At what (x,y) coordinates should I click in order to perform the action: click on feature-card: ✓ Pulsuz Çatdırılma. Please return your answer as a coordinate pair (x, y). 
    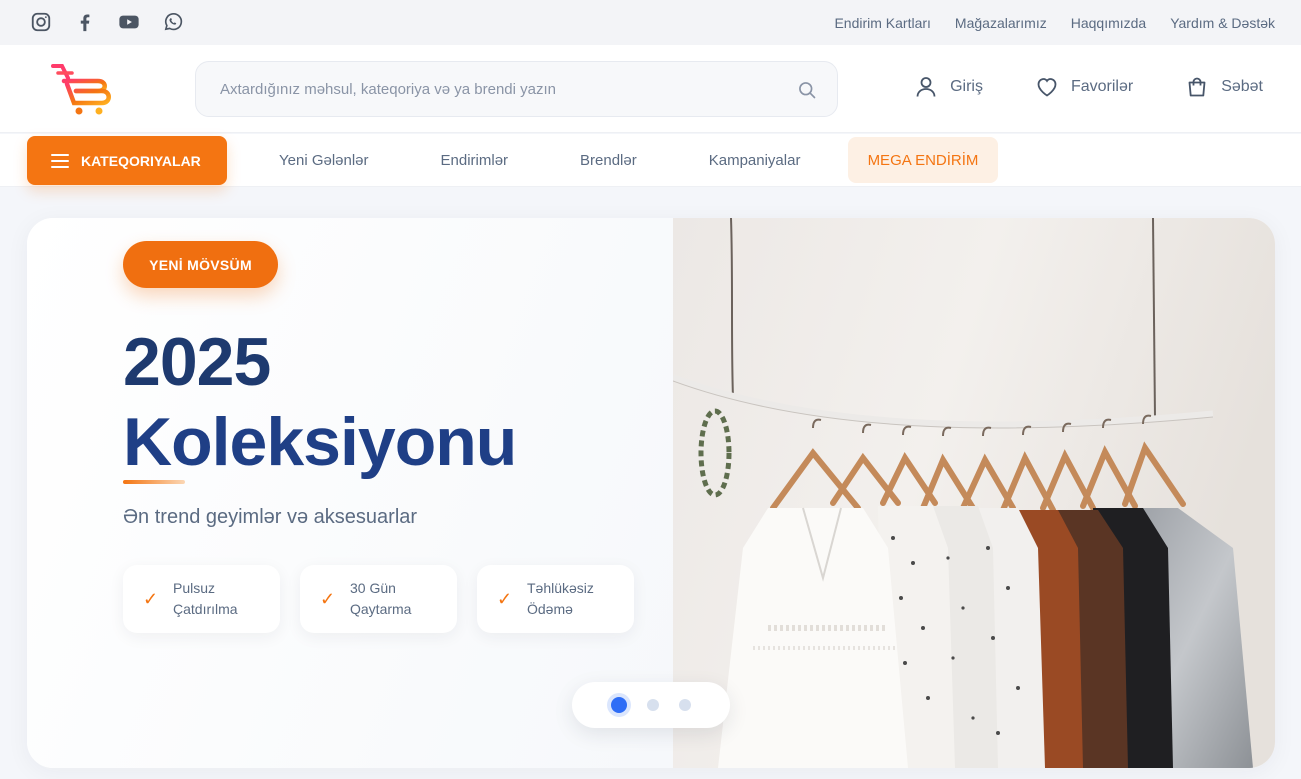
    Looking at the image, I should click on (201, 599).